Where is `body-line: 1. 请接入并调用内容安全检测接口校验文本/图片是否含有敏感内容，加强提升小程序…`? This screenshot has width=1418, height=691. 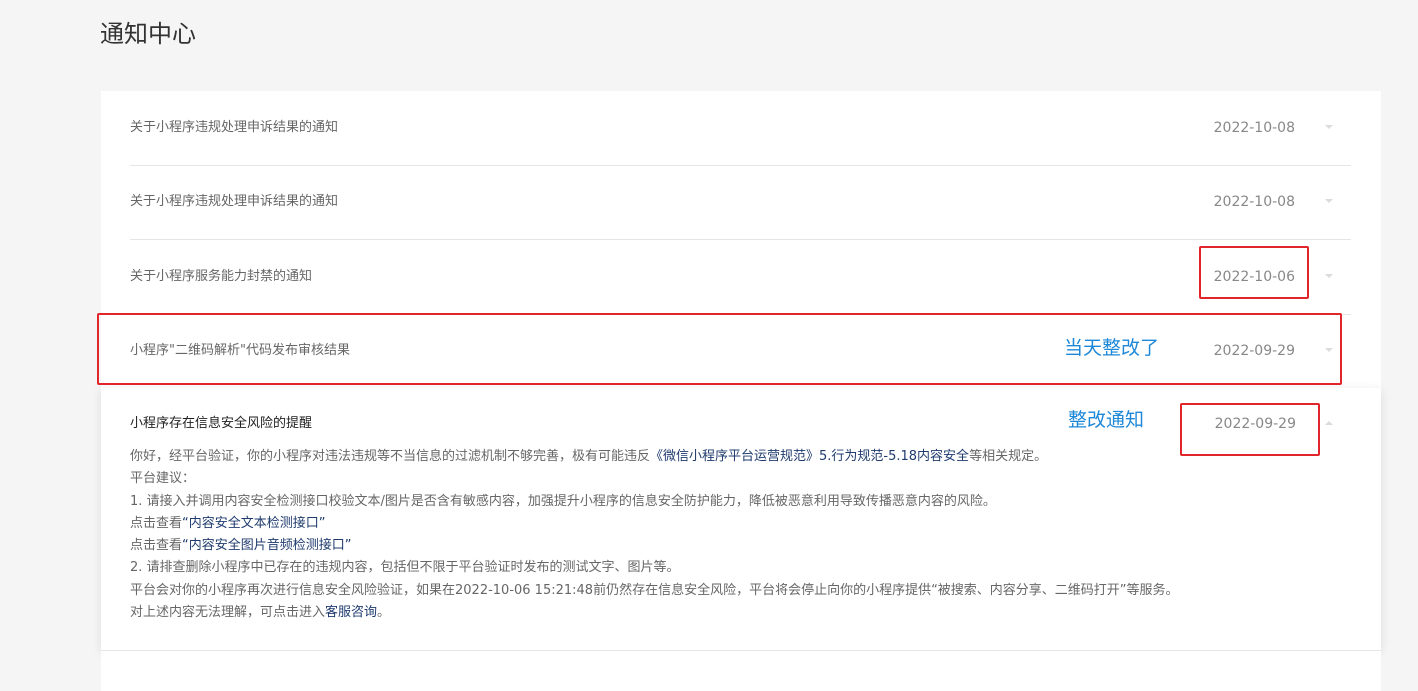
body-line: 1. 请接入并调用内容安全检测接口校验文本/图片是否含有敏感内容，加强提升小程序… is located at coordinates (563, 501).